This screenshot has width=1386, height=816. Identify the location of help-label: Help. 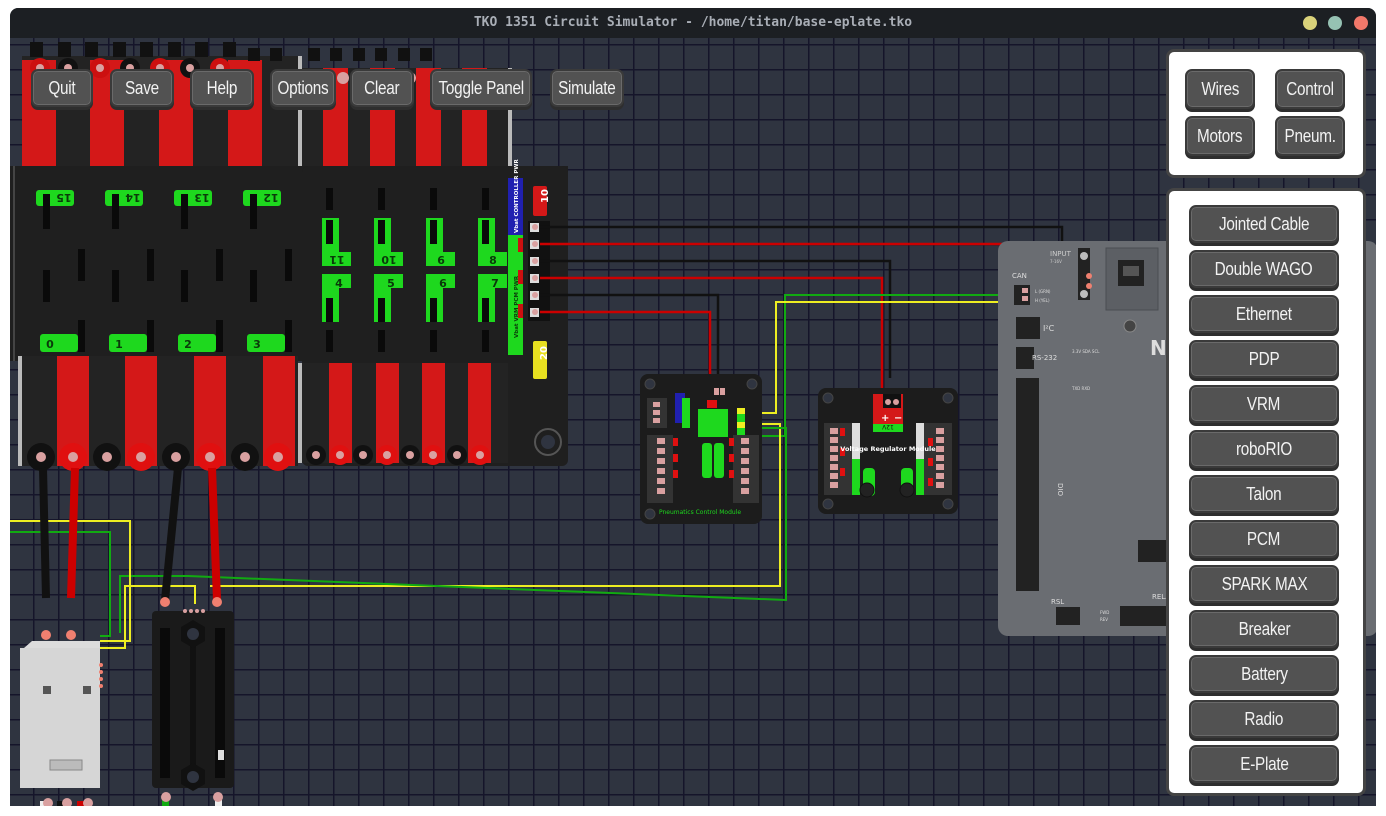
(222, 87).